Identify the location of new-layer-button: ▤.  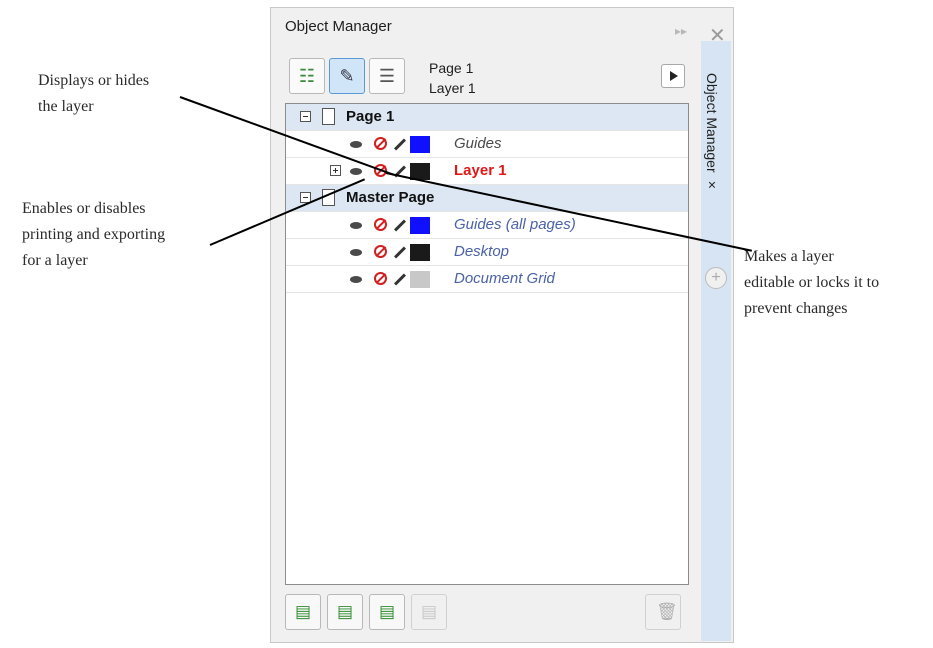
(303, 612).